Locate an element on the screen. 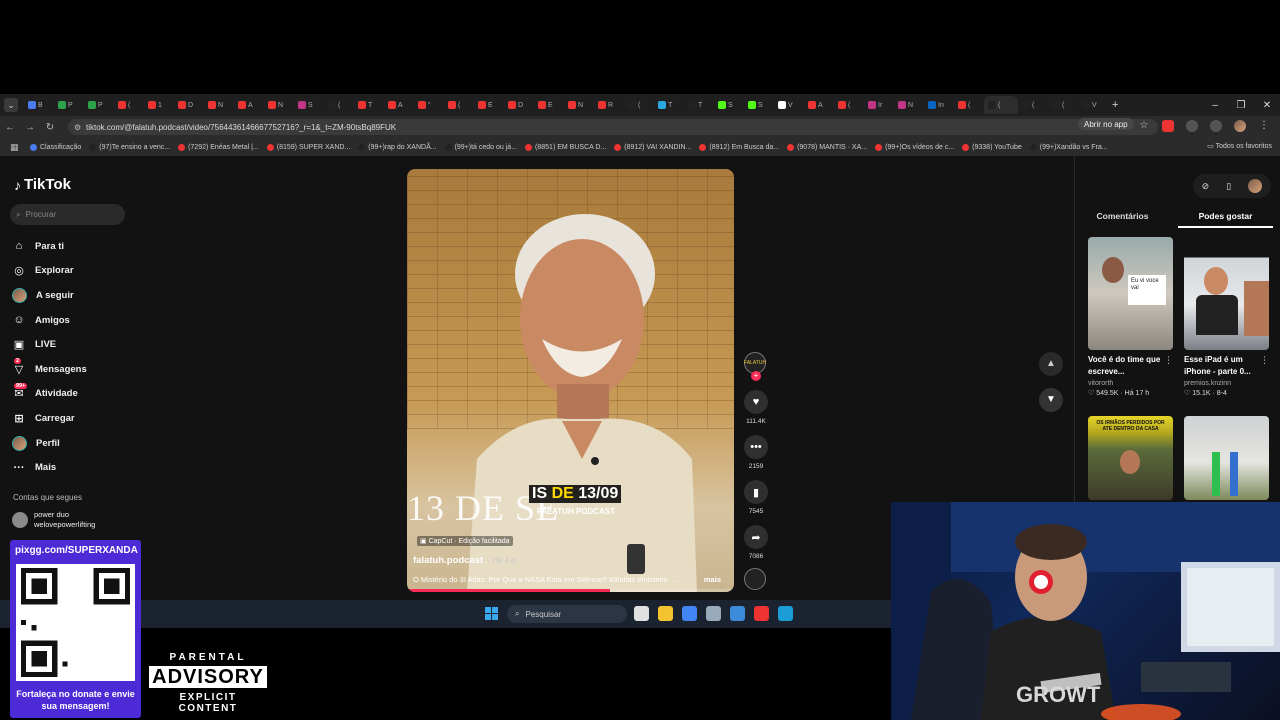  sidebar-item-amigos: ☺ Amigos is located at coordinates (49, 320).